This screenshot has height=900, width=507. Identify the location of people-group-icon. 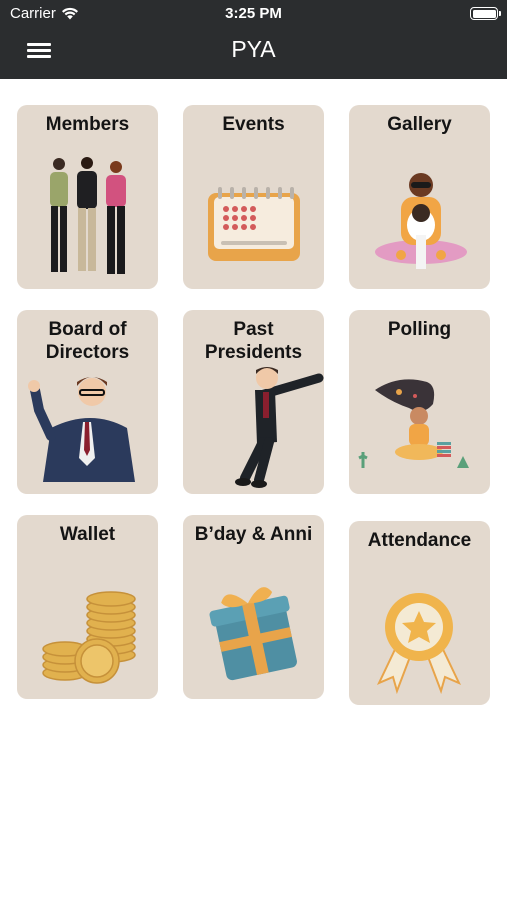
(88, 215).